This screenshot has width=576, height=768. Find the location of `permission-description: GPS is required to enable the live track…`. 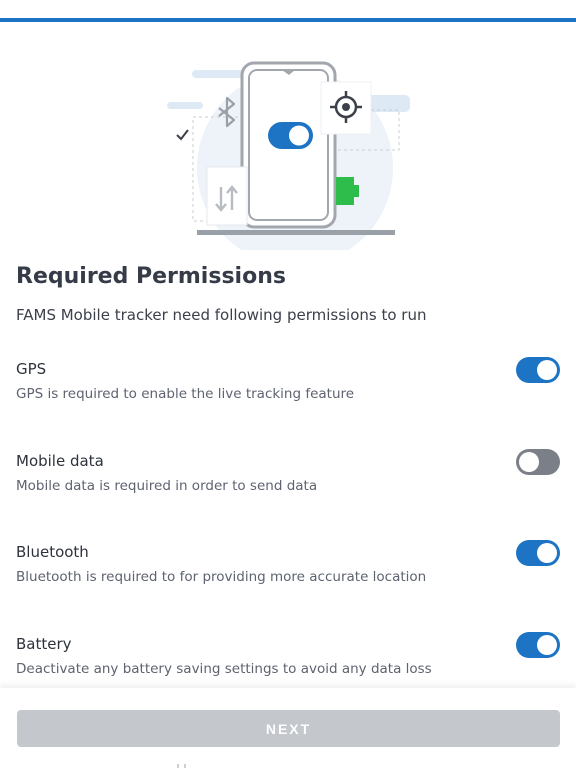

permission-description: GPS is required to enable the live track… is located at coordinates (185, 394).